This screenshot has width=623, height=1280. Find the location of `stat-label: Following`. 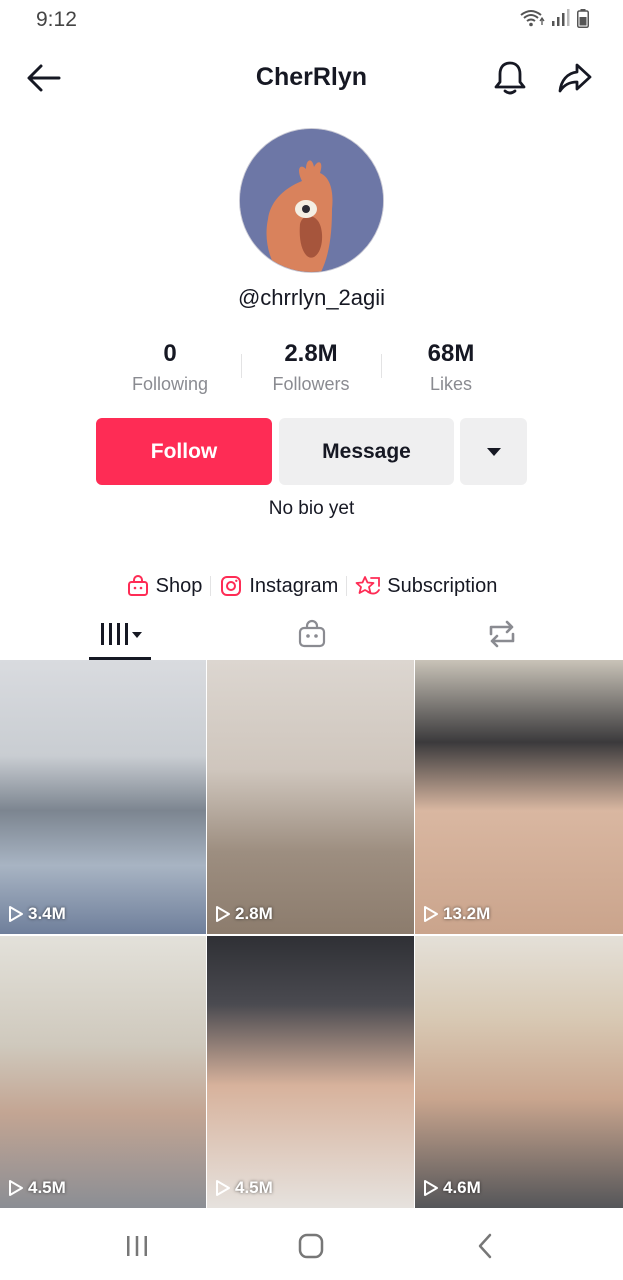

stat-label: Following is located at coordinates (170, 384).